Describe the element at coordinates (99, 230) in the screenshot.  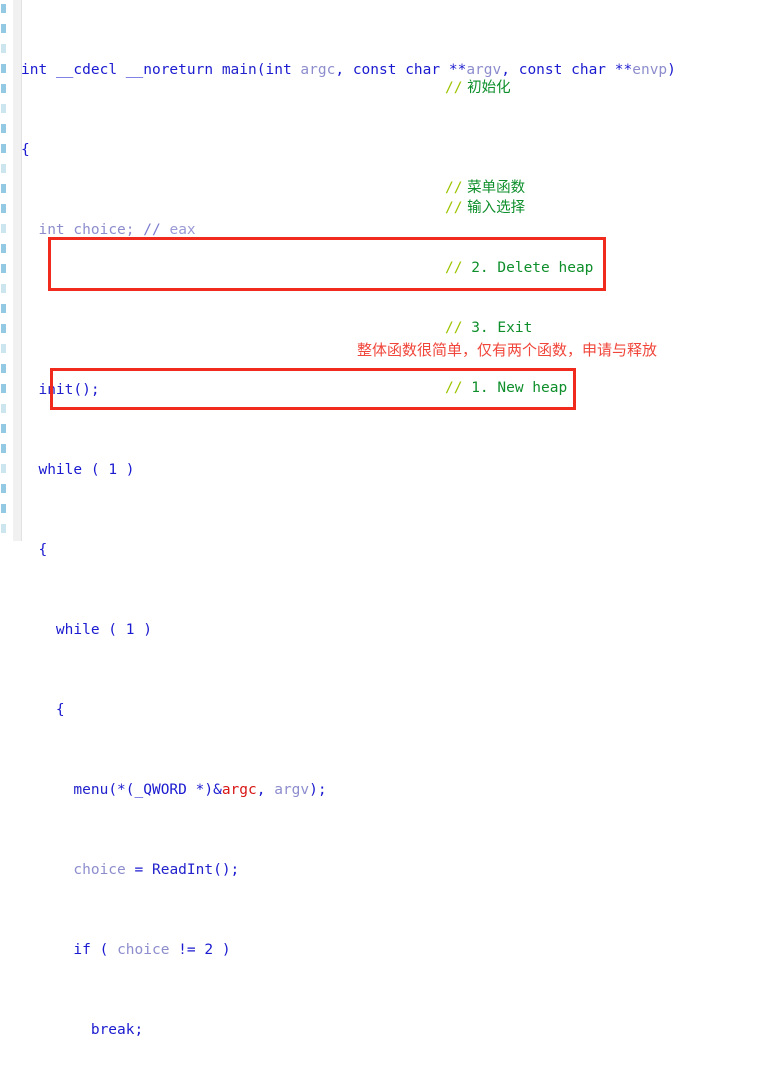
I see `token-var-choice-decl: choice` at that location.